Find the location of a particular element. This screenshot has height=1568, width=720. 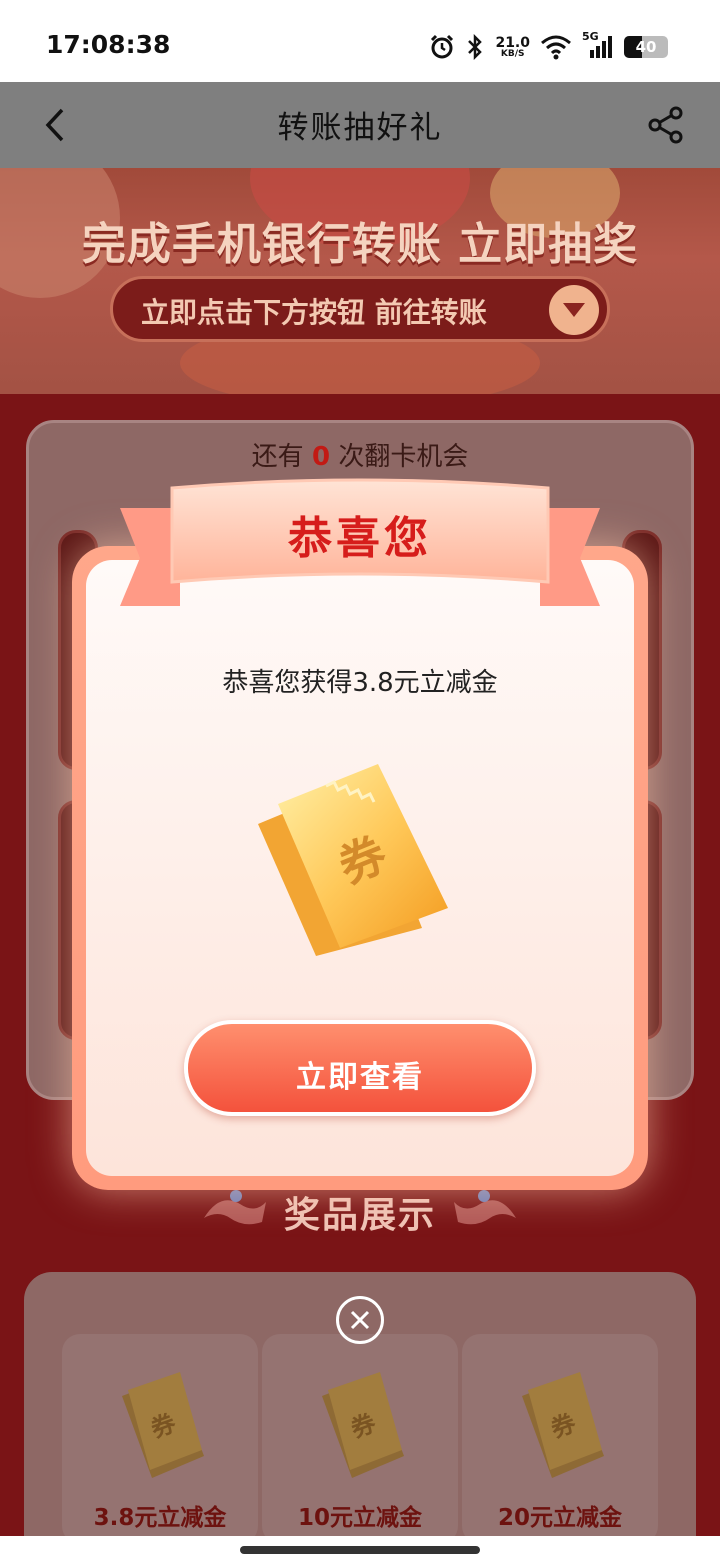

bluetooth-icon is located at coordinates (475, 47).